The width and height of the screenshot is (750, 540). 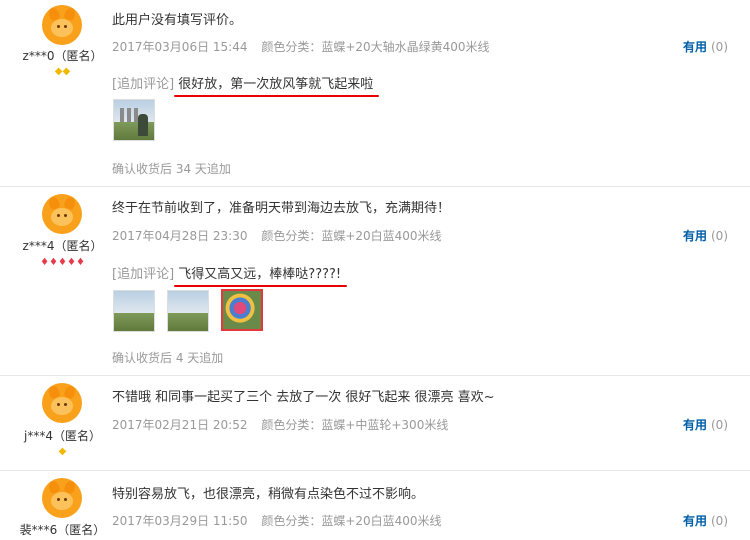 What do you see at coordinates (180, 521) in the screenshot?
I see `review-date: 2017年03月29日 11:50` at bounding box center [180, 521].